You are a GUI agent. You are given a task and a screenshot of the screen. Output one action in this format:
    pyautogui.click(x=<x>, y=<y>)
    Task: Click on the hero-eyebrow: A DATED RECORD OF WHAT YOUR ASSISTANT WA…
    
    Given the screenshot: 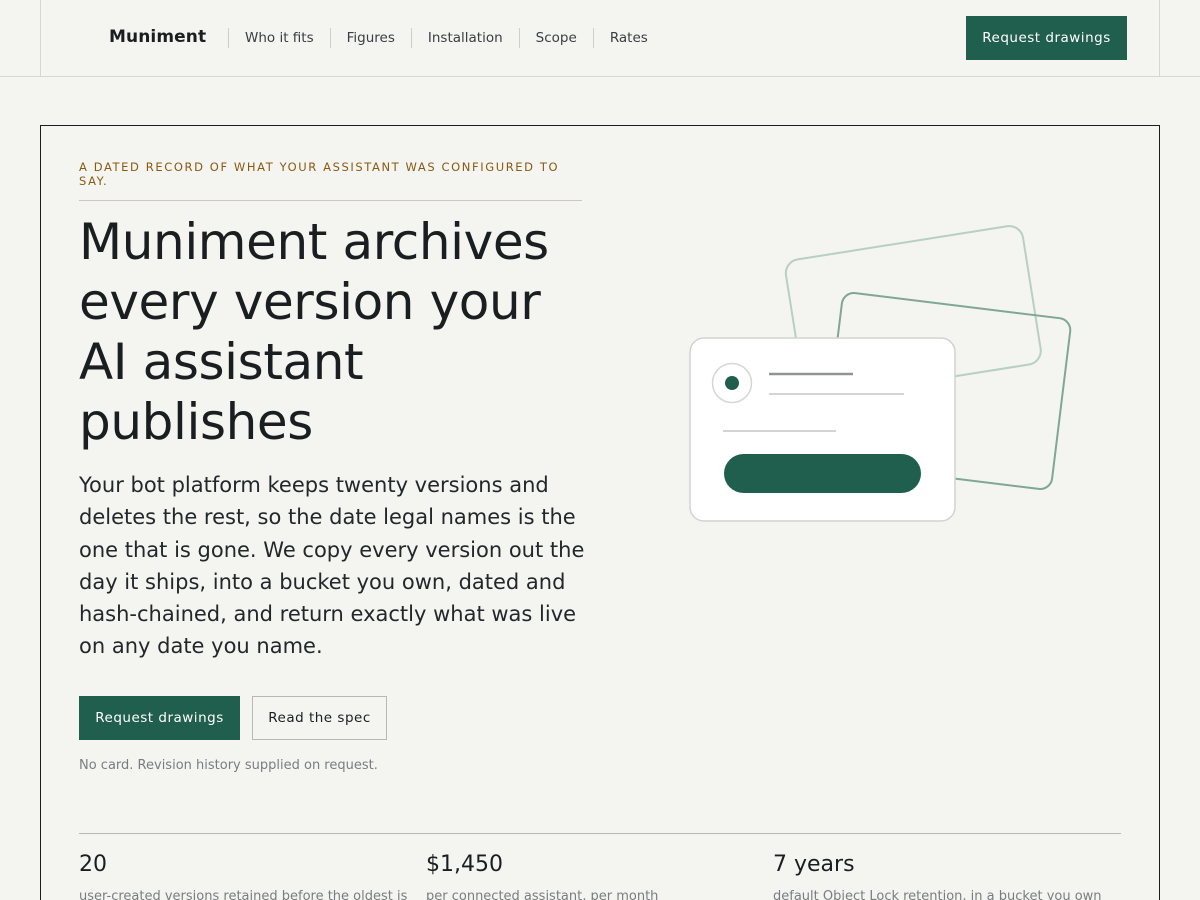 What is the action you would take?
    pyautogui.click(x=330, y=180)
    